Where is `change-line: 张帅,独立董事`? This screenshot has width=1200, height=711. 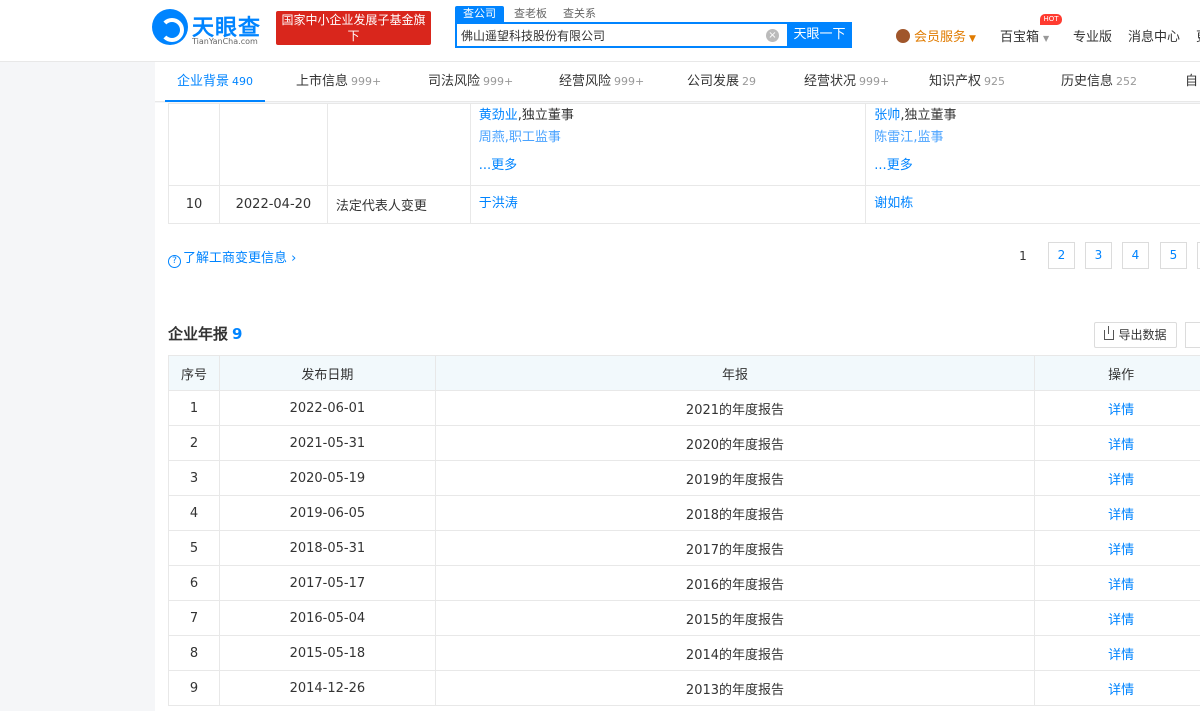 change-line: 张帅,独立董事 is located at coordinates (1036, 116).